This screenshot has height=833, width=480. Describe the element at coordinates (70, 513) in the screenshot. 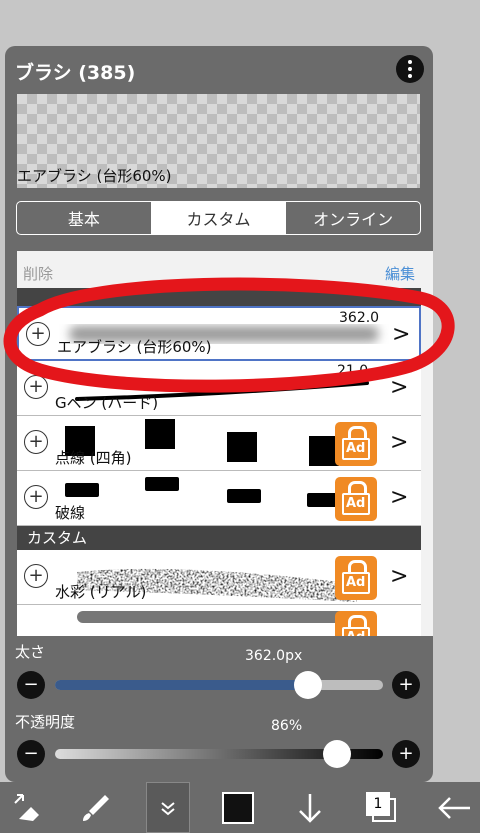

I see `brush-name: 破線` at that location.